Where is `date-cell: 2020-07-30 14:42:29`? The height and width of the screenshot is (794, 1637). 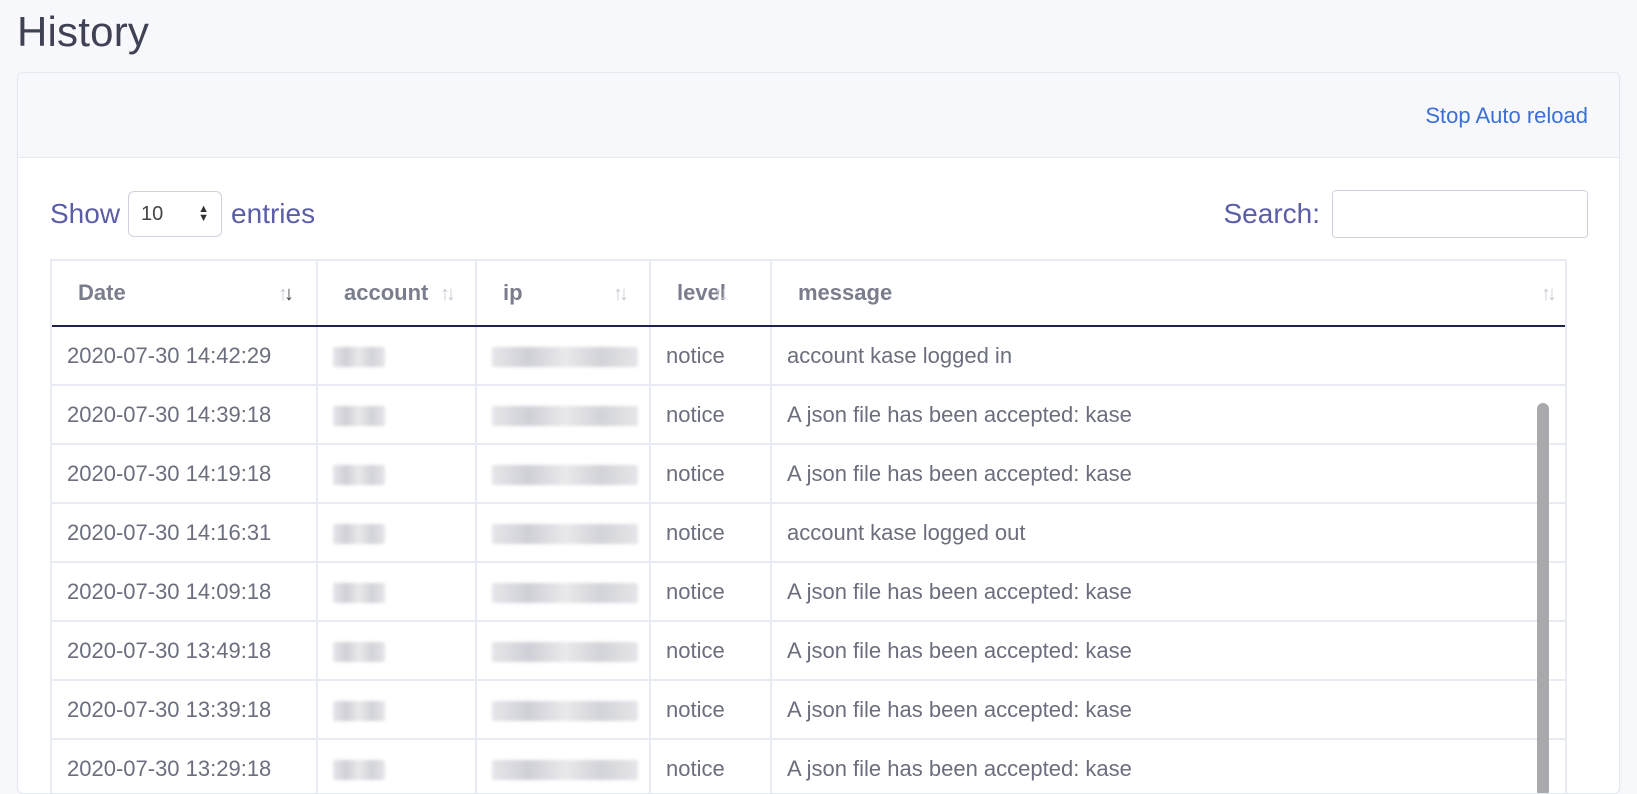
date-cell: 2020-07-30 14:42:29 is located at coordinates (185, 356).